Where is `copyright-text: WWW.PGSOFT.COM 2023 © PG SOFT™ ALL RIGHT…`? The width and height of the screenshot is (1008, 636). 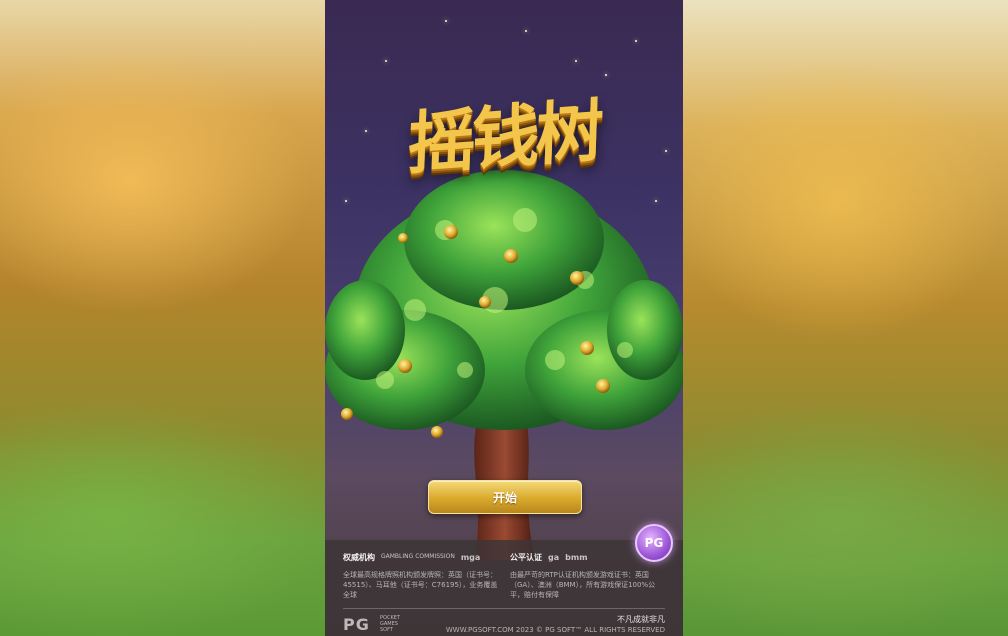 copyright-text: WWW.PGSOFT.COM 2023 © PG SOFT™ ALL RIGHT… is located at coordinates (555, 630).